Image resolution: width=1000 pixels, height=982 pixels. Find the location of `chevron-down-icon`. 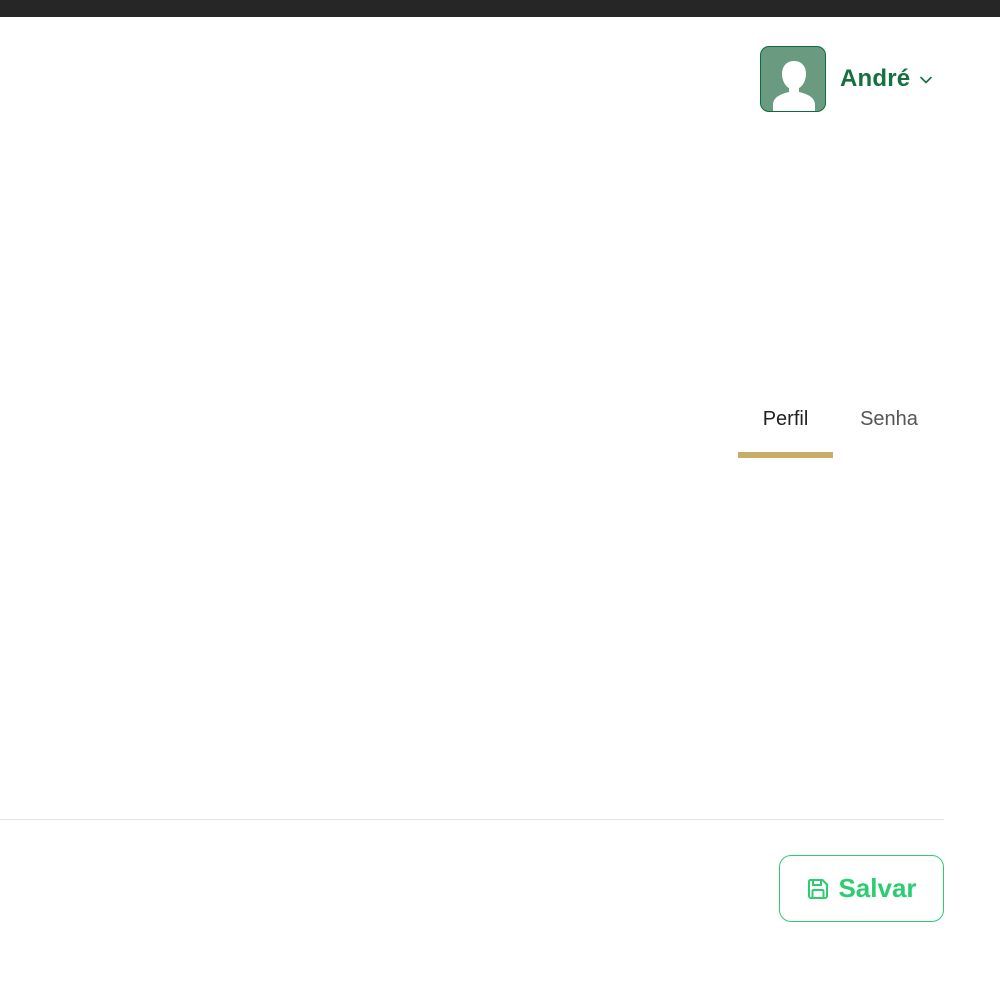

chevron-down-icon is located at coordinates (926, 80).